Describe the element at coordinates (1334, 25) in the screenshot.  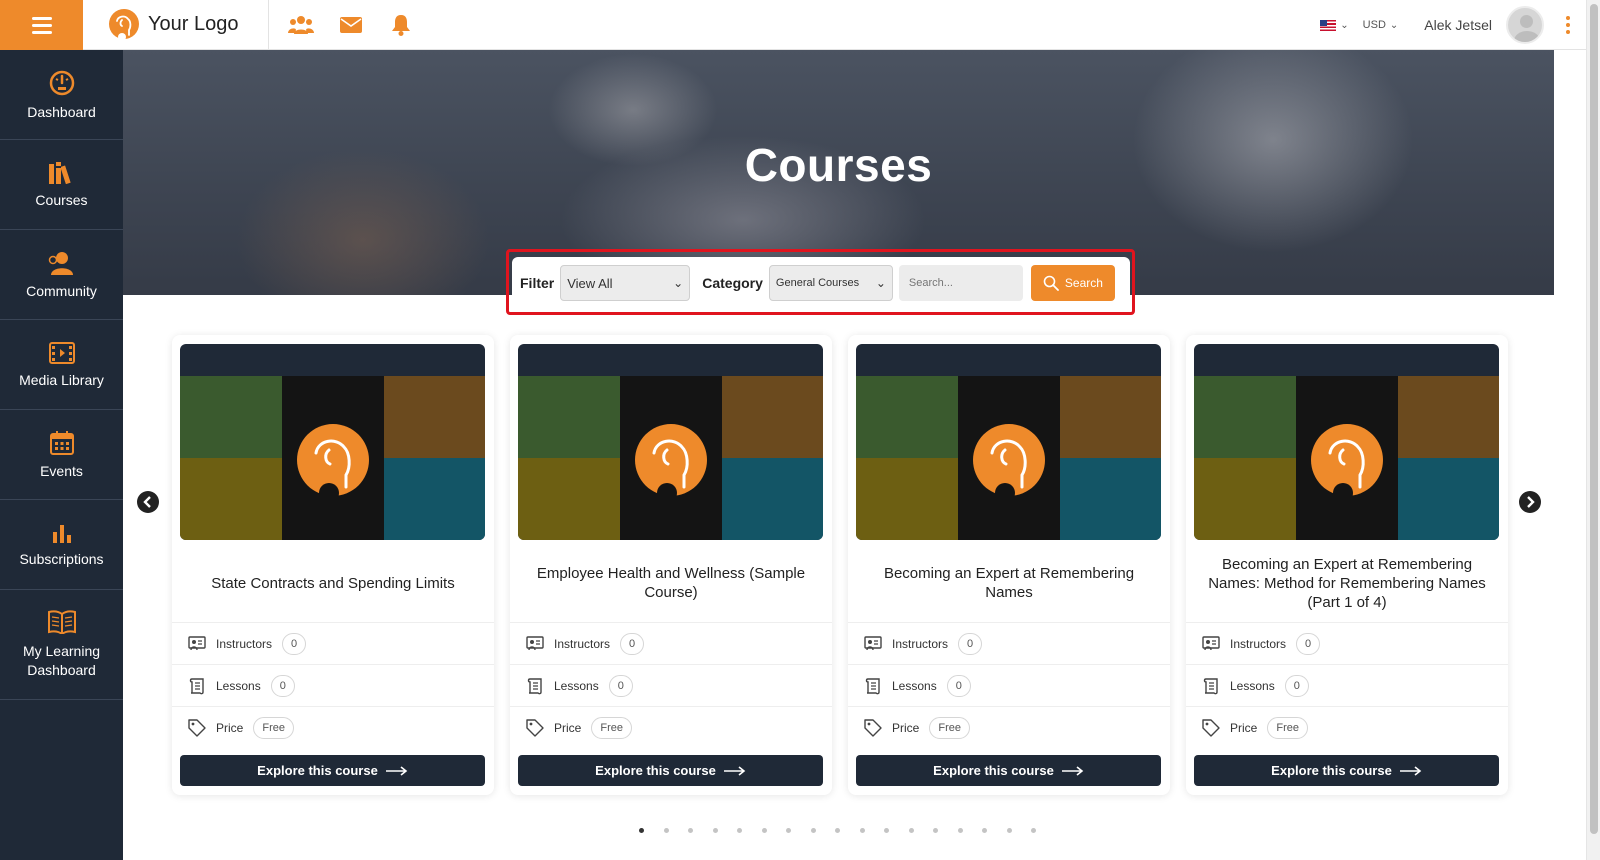
I see `language-selector: ⌄` at that location.